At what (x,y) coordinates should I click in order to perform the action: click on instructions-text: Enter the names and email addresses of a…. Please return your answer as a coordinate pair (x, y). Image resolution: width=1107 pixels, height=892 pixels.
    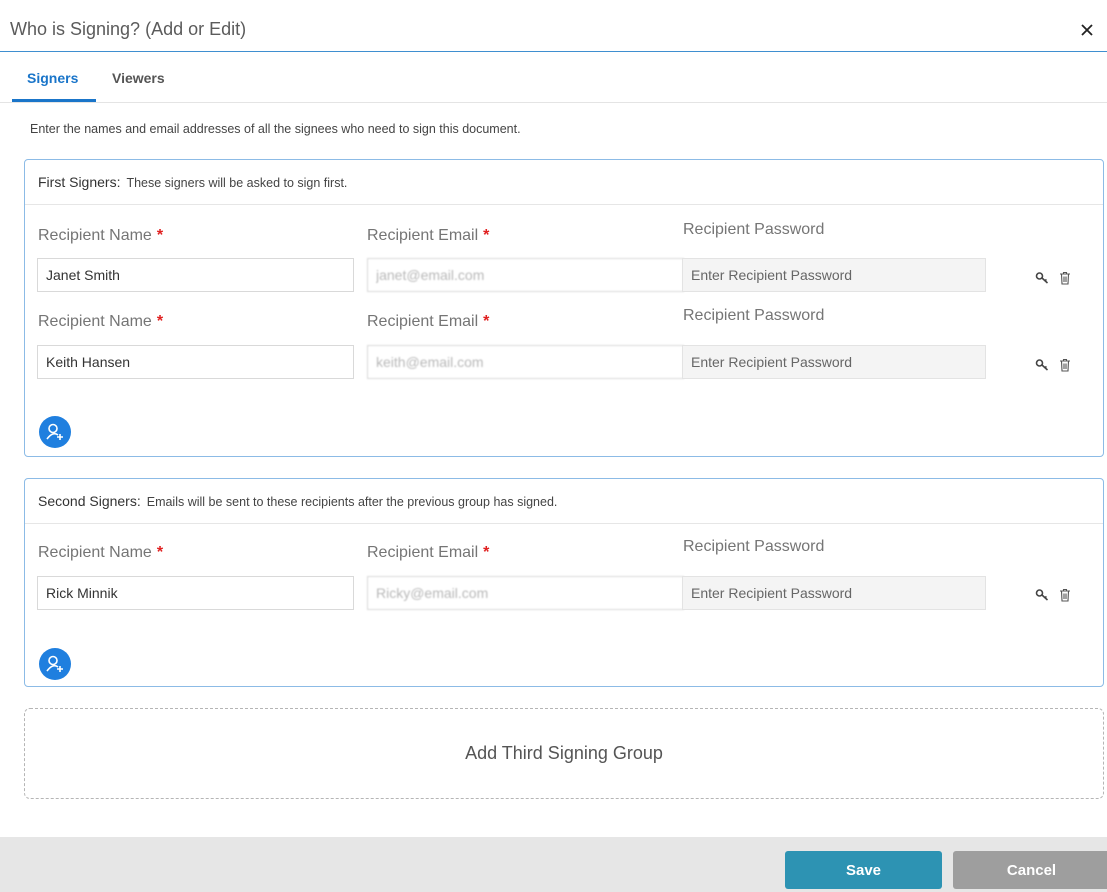
    Looking at the image, I should click on (275, 129).